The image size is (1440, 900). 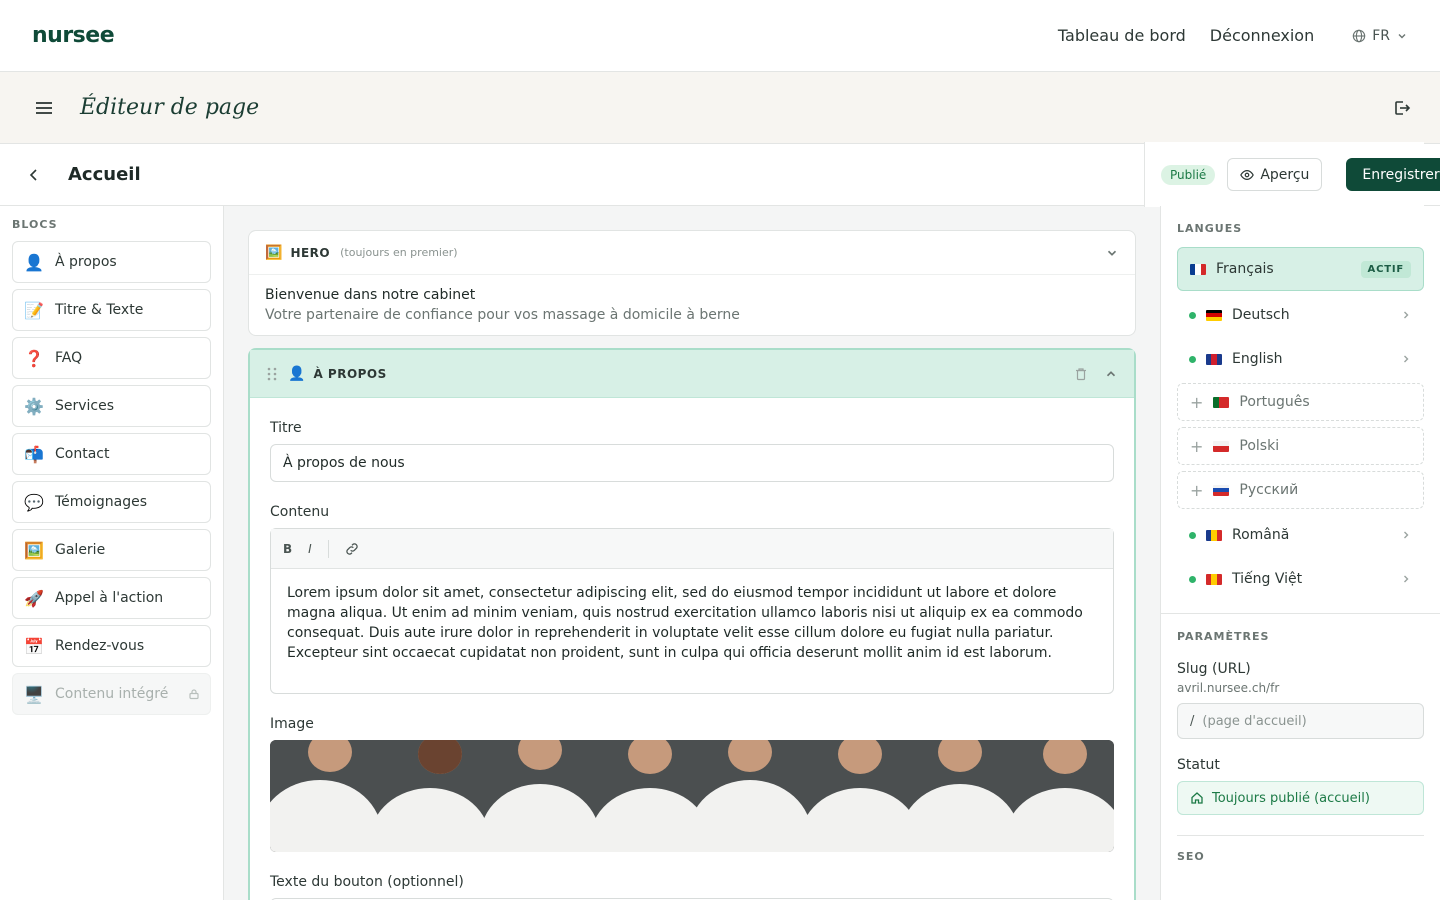 I want to click on gear-icon: ⚙️, so click(x=34, y=406).